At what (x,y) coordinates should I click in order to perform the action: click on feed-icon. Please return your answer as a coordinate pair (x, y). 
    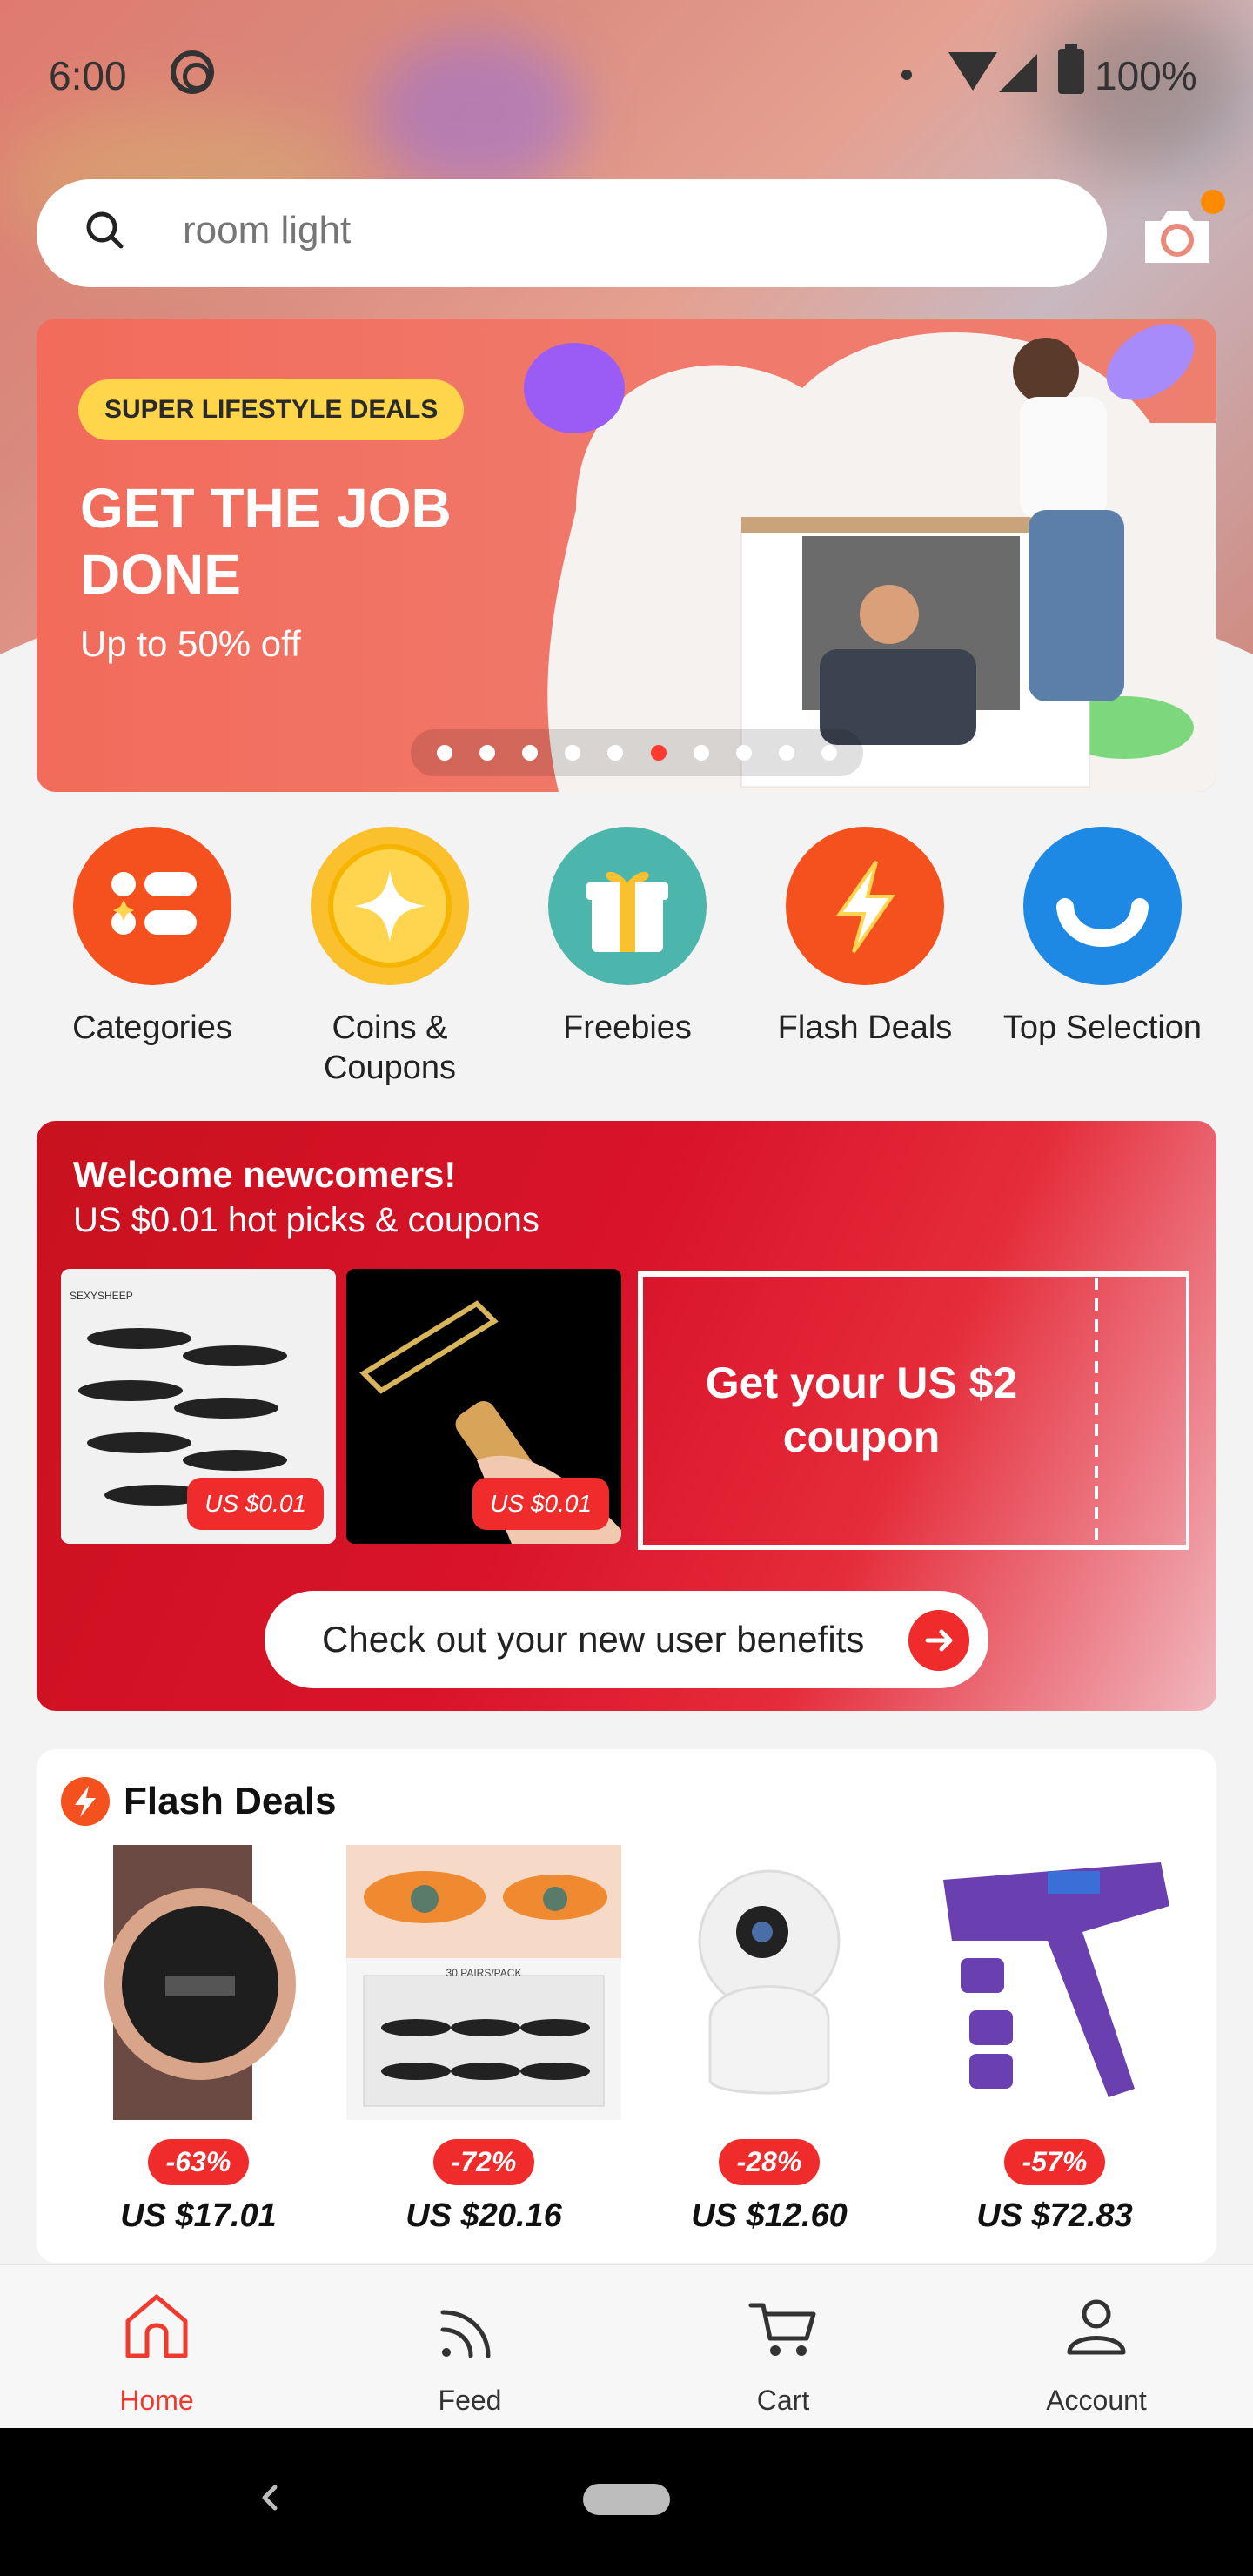
    Looking at the image, I should click on (465, 2334).